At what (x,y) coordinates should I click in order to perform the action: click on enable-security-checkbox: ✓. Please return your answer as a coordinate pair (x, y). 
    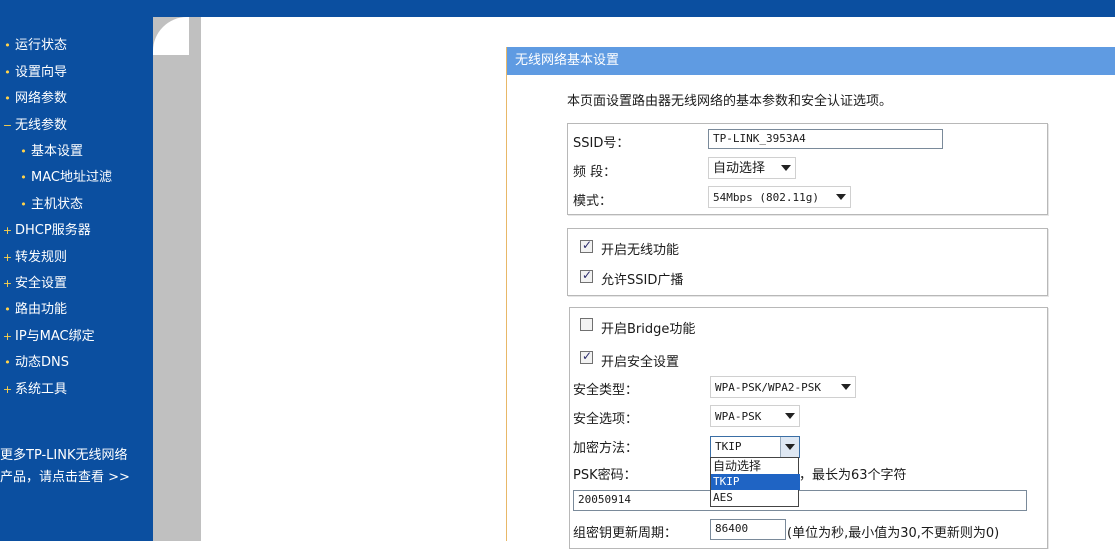
    Looking at the image, I should click on (586, 356).